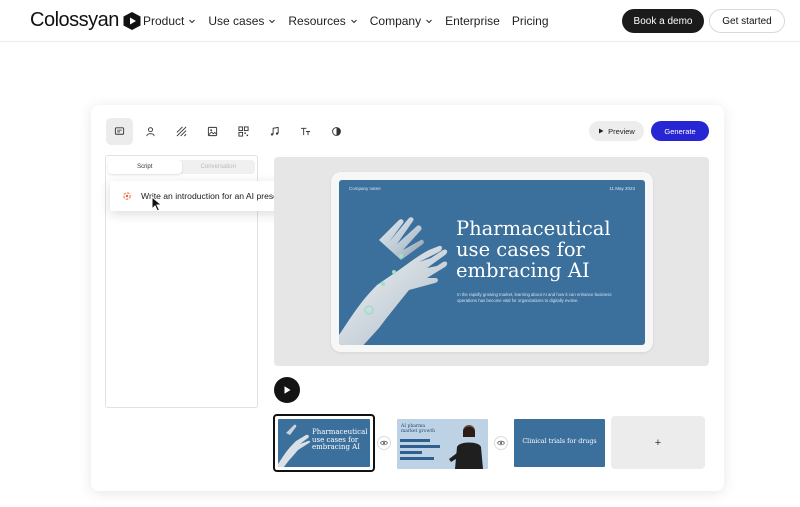 The image size is (800, 507). What do you see at coordinates (294, 445) in the screenshot?
I see `robot-hand-thumb-image` at bounding box center [294, 445].